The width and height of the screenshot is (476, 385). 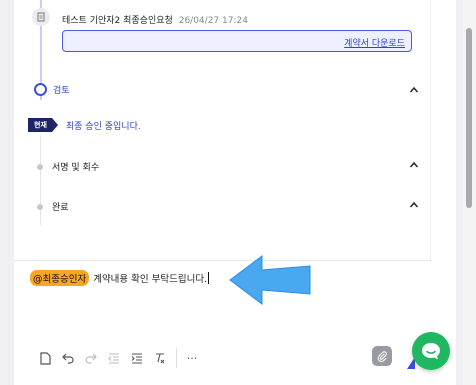 I want to click on step-label: 검토, so click(x=61, y=91).